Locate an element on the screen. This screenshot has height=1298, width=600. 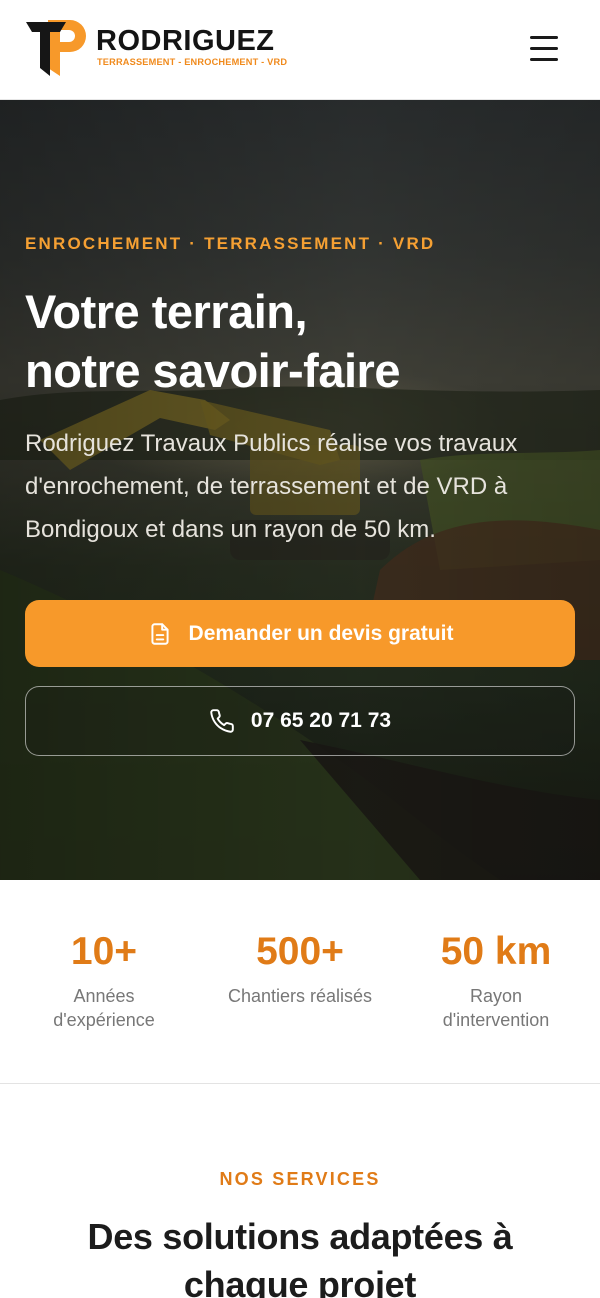
stat-value: 10+ is located at coordinates (104, 951).